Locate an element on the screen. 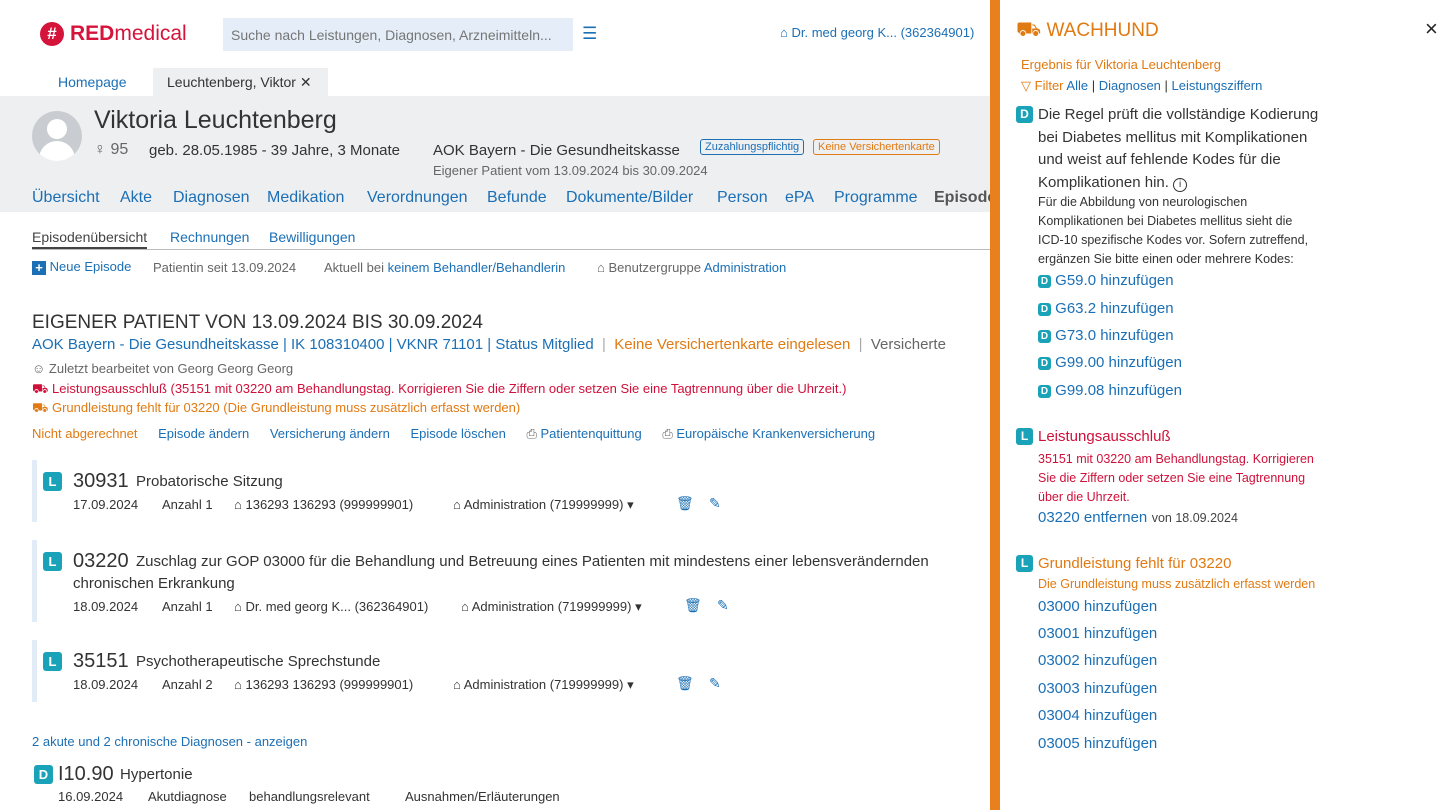 The image size is (1440, 810). add-service-link: 03003 hinzufügen is located at coordinates (1097, 688).